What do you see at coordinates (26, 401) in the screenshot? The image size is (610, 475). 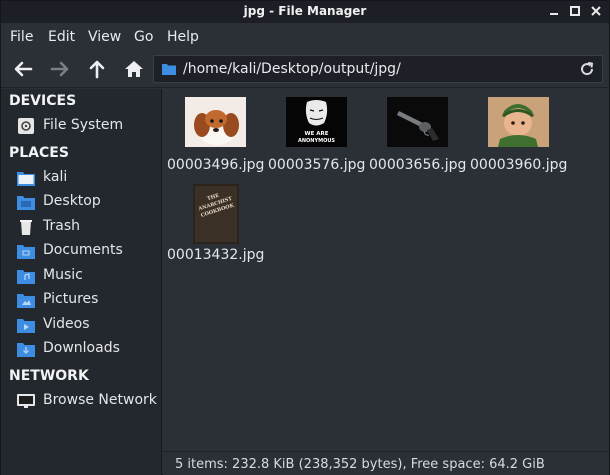 I see `network-icon` at bounding box center [26, 401].